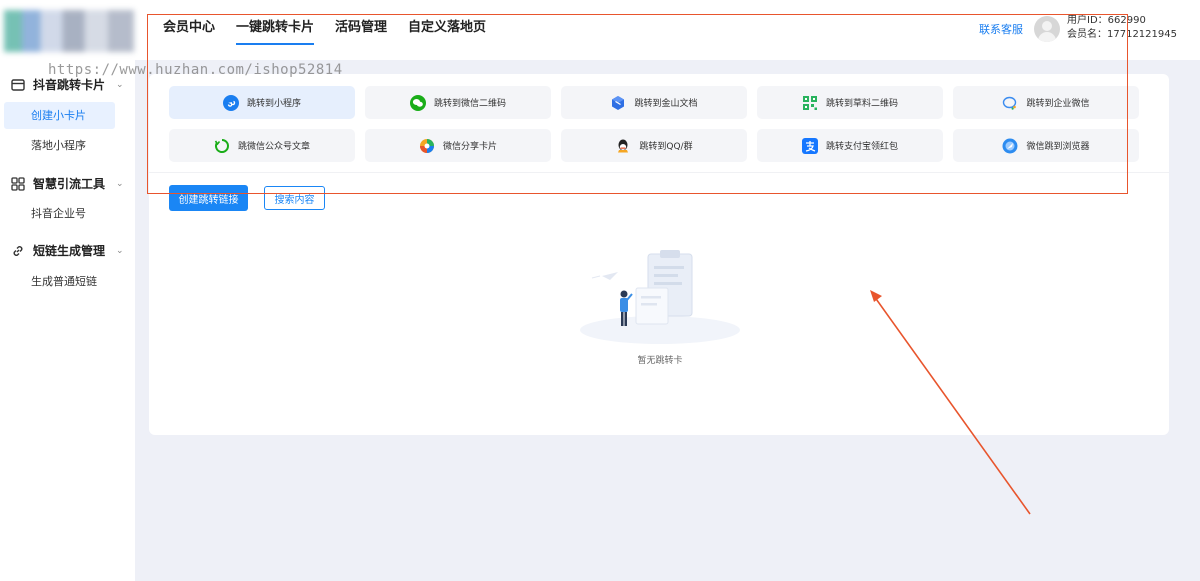  I want to click on nav-live-code: 活码管理, so click(361, 30).